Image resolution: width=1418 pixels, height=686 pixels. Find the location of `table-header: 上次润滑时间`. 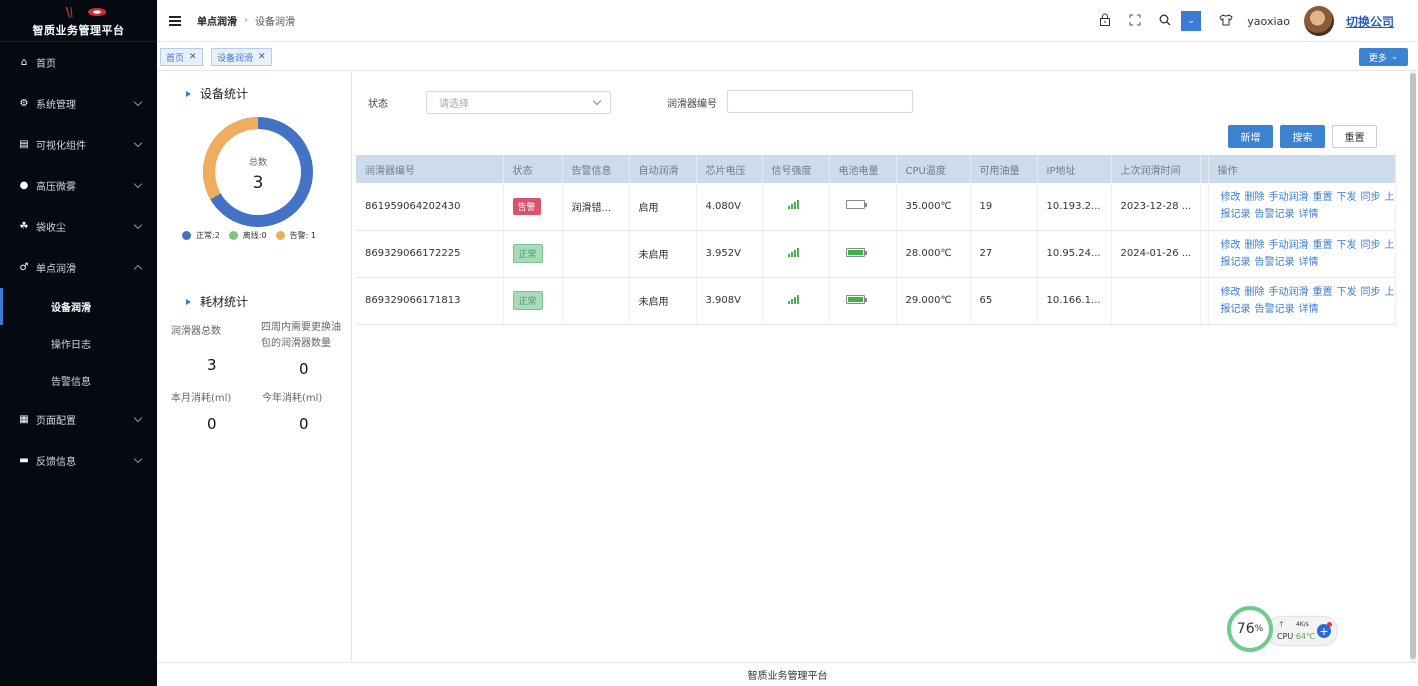

table-header: 上次润滑时间 is located at coordinates (1156, 169).